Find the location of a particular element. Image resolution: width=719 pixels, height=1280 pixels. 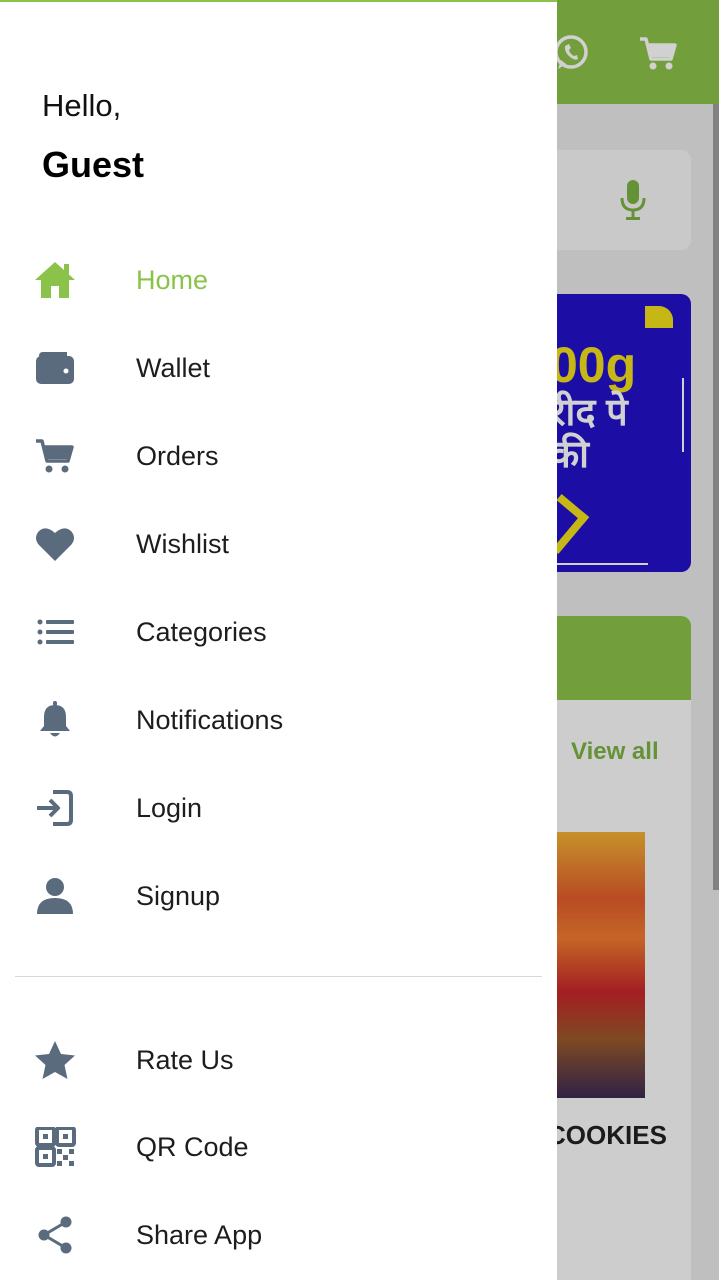

menu-item-signup: Signup is located at coordinates (278, 896).